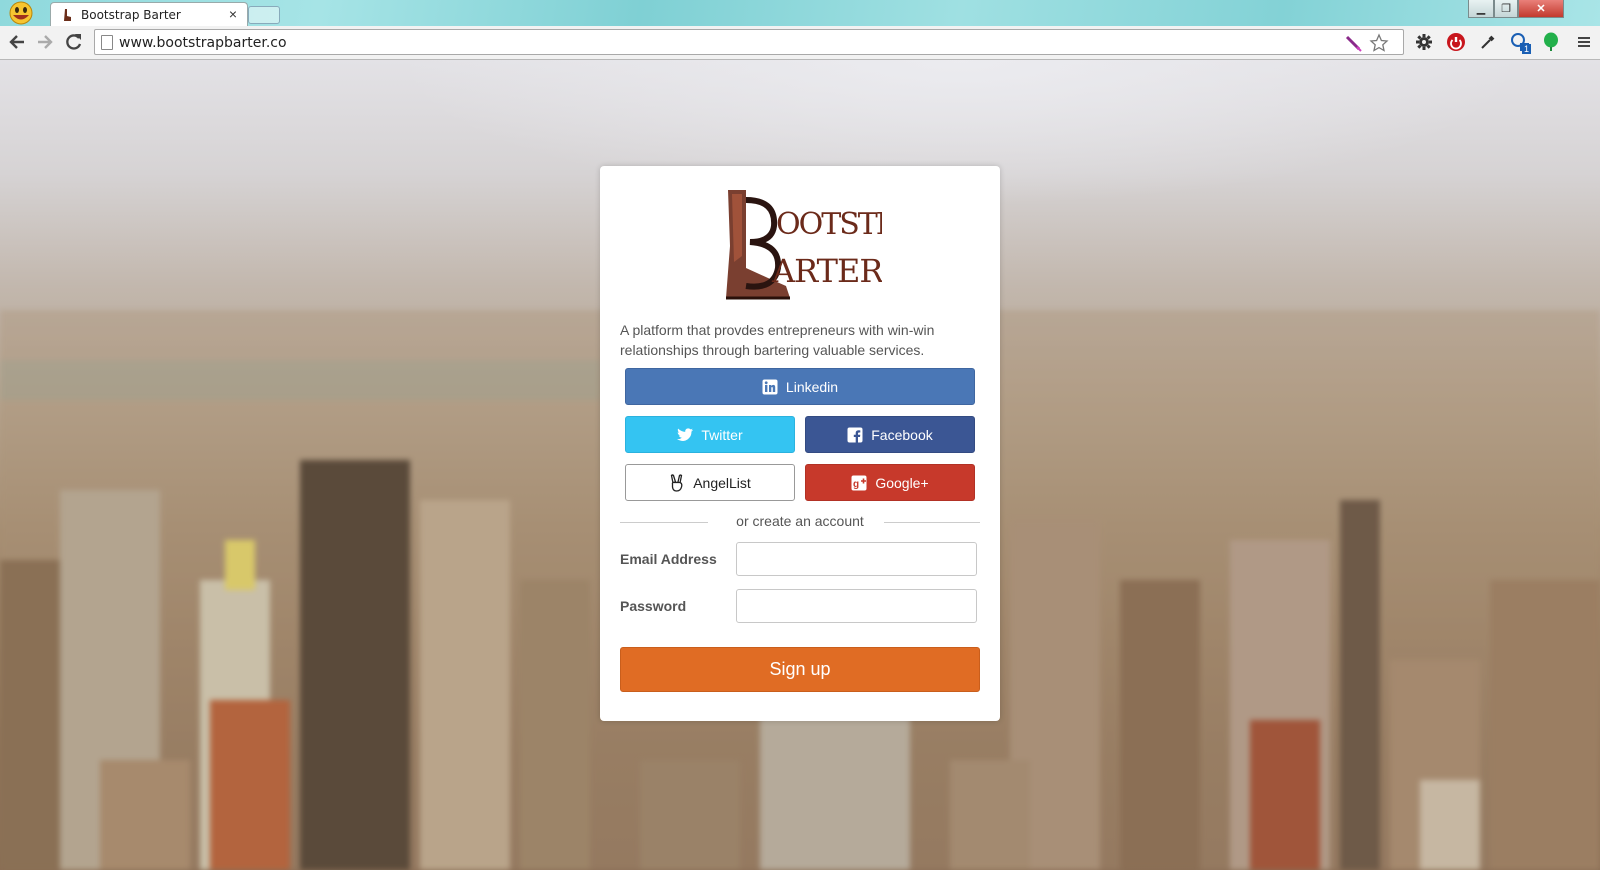  I want to click on google-plus-signin-button: g Google+, so click(890, 482).